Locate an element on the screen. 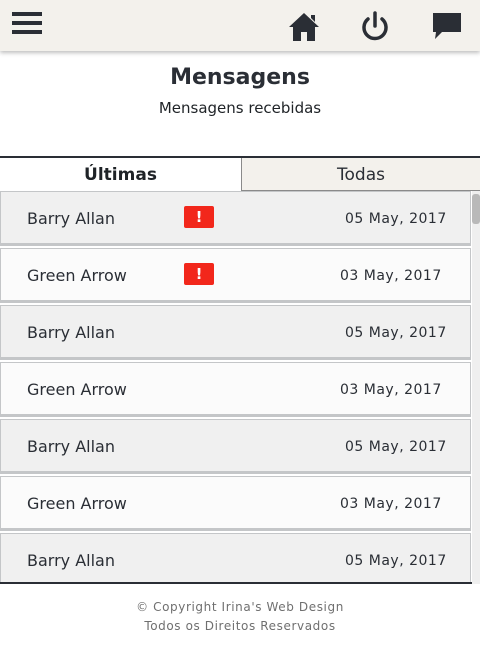 This screenshot has width=480, height=650. power-icon is located at coordinates (375, 27).